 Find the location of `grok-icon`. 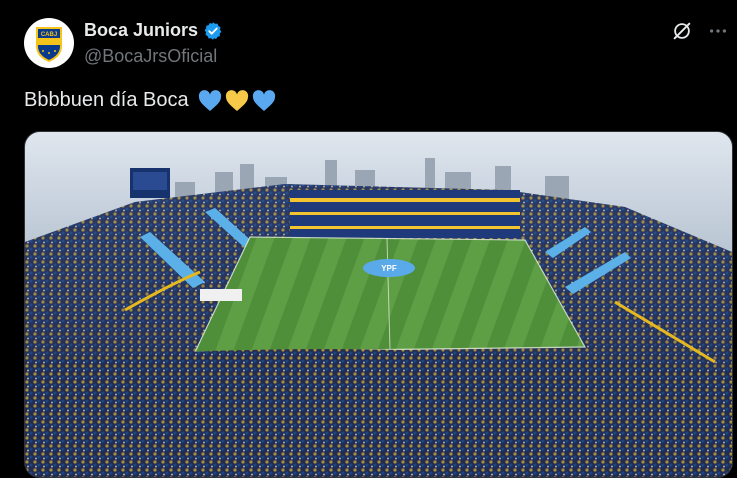

grok-icon is located at coordinates (682, 31).